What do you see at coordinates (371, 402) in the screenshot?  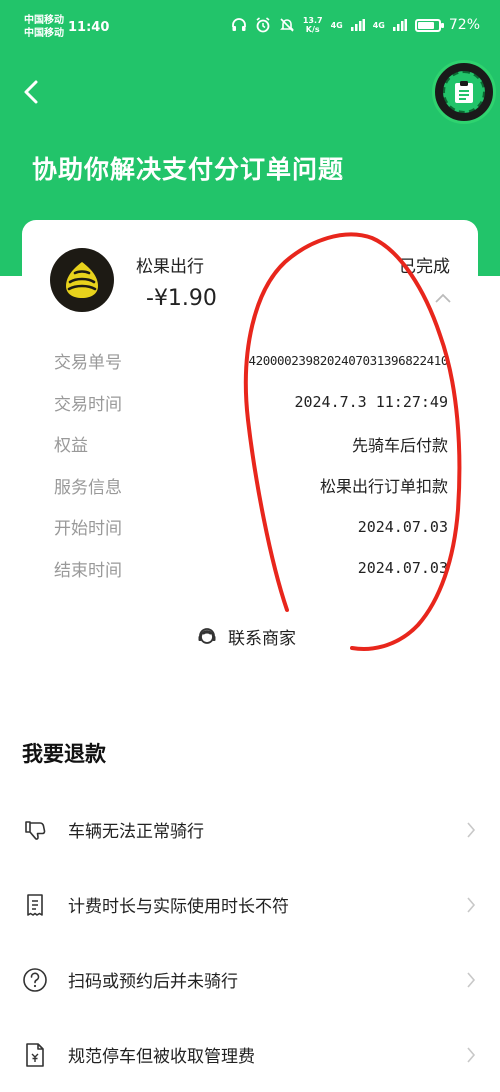 I see `detail-value: 2024.7.3 11:27:49` at bounding box center [371, 402].